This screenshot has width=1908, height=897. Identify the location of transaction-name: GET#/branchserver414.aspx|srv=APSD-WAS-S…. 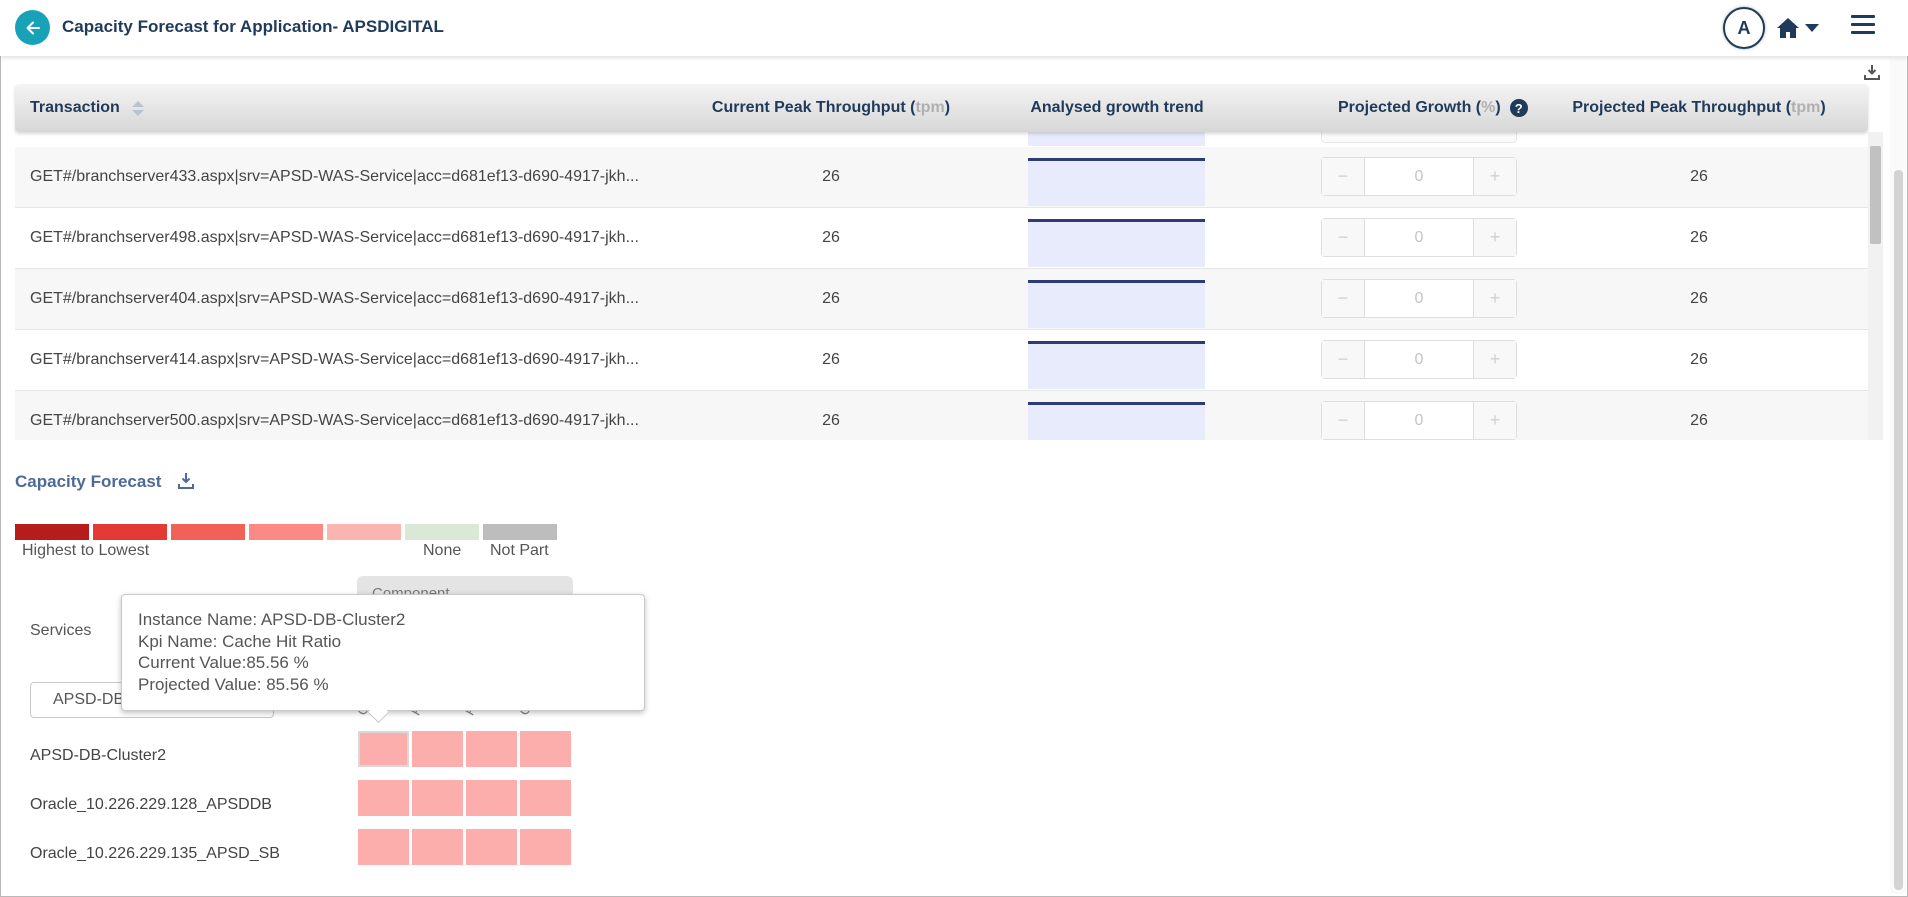
(334, 359).